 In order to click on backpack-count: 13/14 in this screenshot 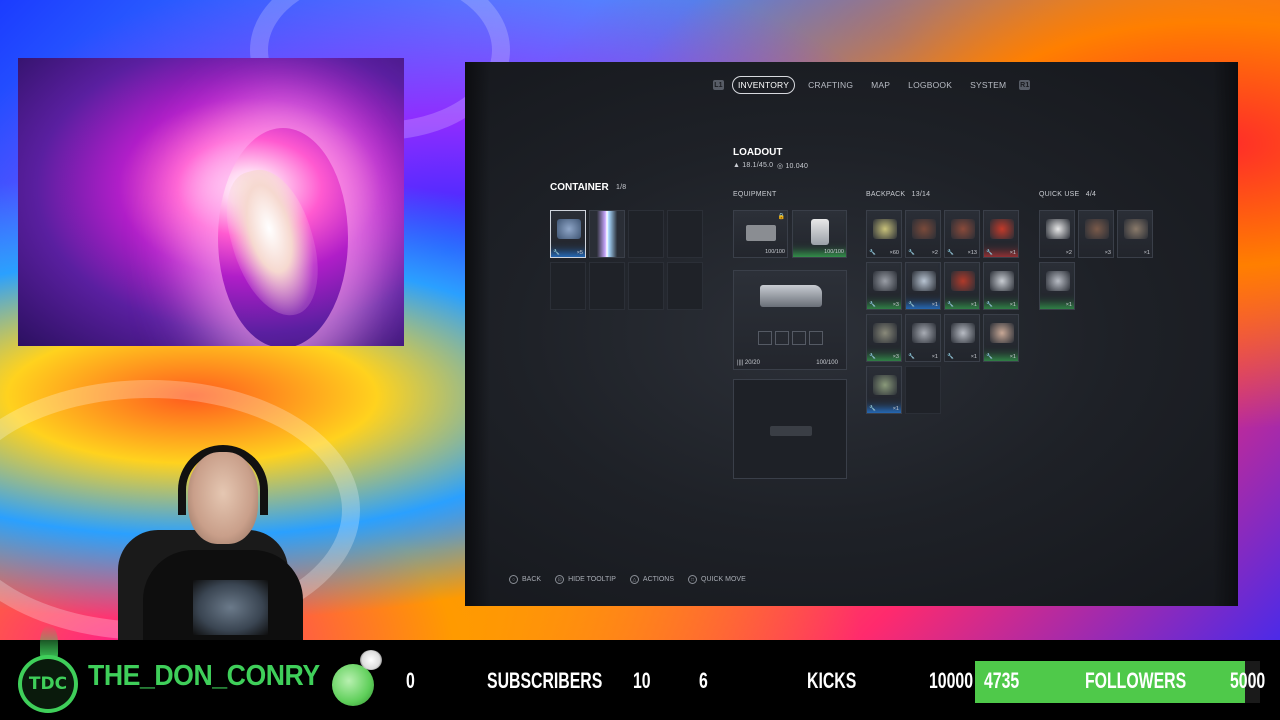, I will do `click(921, 194)`.